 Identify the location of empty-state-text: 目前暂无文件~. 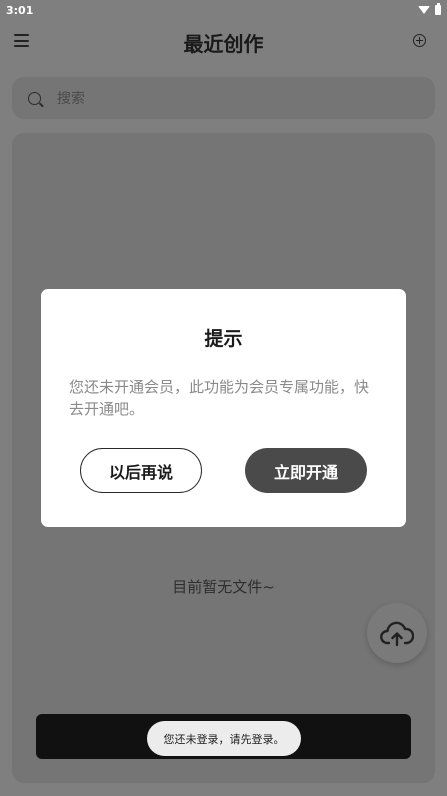
(223, 587).